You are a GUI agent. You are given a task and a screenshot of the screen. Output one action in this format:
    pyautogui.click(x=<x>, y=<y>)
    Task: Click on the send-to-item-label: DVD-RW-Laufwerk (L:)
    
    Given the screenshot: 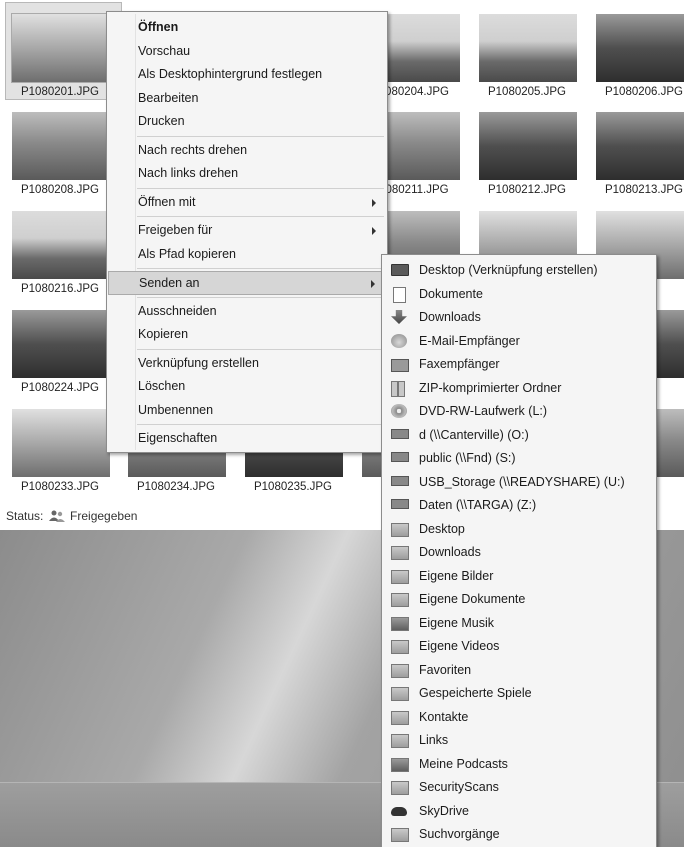 What is the action you would take?
    pyautogui.click(x=483, y=411)
    